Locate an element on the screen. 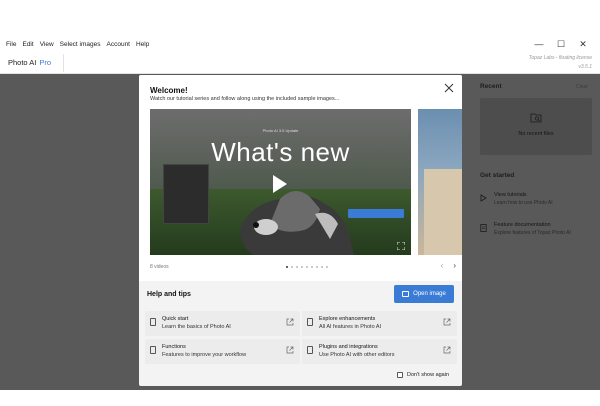 Image resolution: width=600 pixels, height=406 pixels. carousel-prev-icon: ‹ is located at coordinates (442, 265).